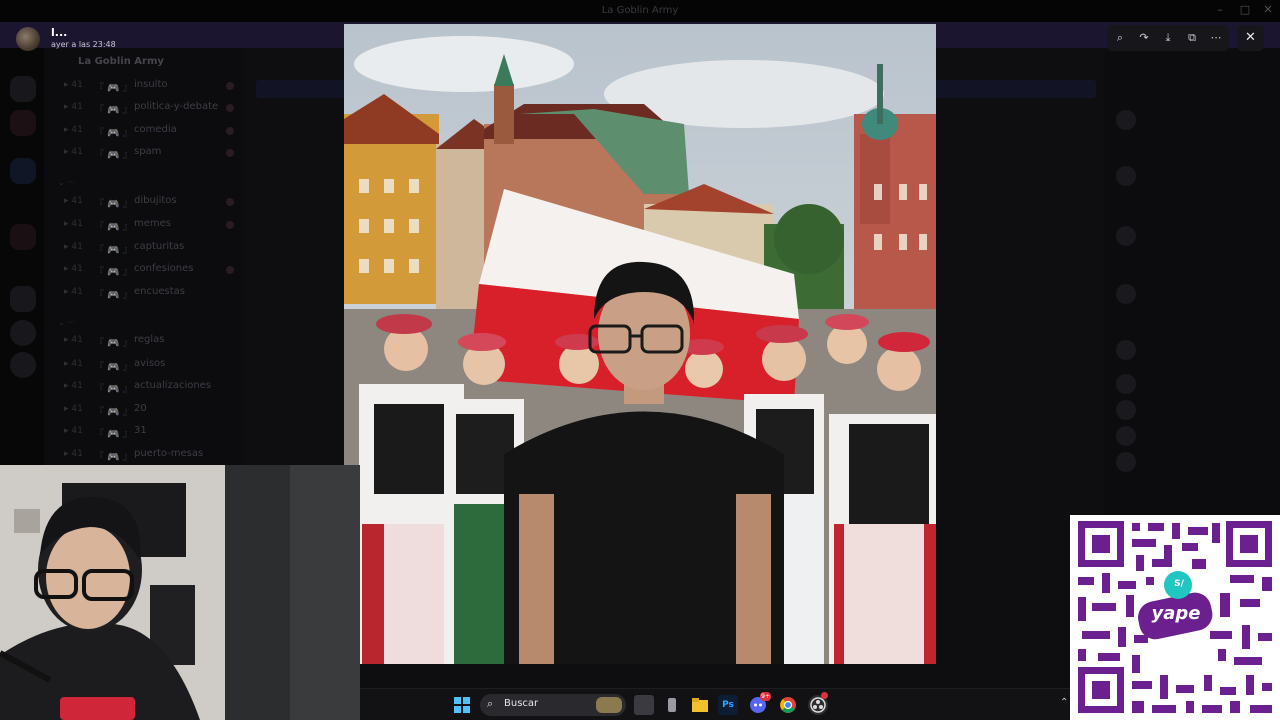 This screenshot has width=1280, height=720. Describe the element at coordinates (700, 705) in the screenshot. I see `file-explorer-icon` at that location.